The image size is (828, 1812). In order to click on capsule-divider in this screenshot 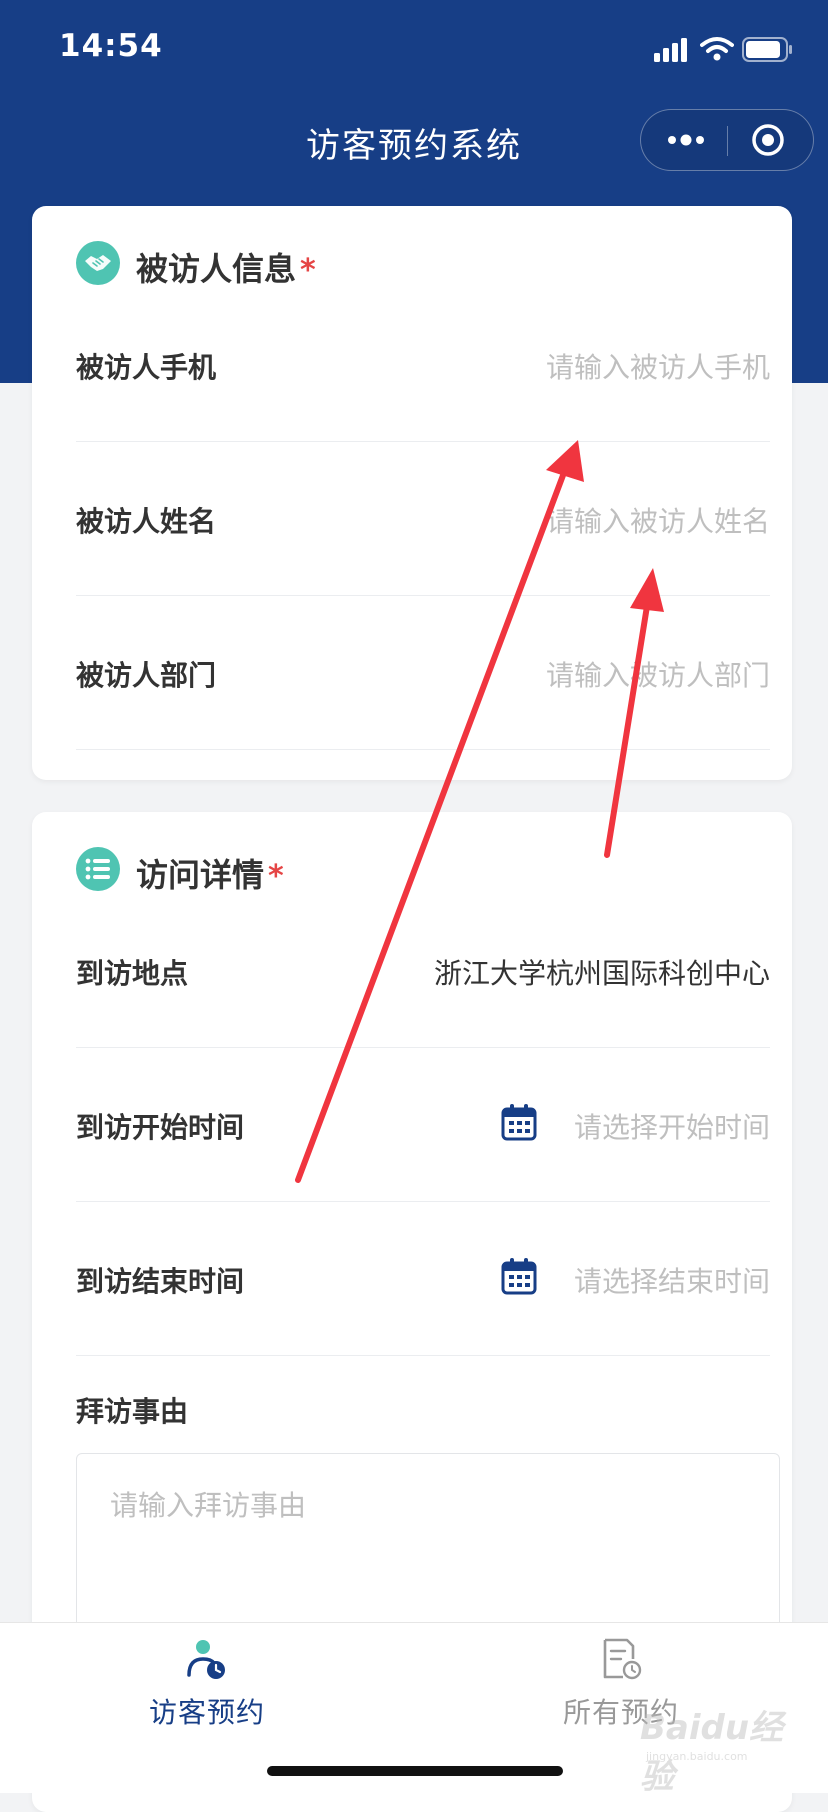, I will do `click(727, 141)`.